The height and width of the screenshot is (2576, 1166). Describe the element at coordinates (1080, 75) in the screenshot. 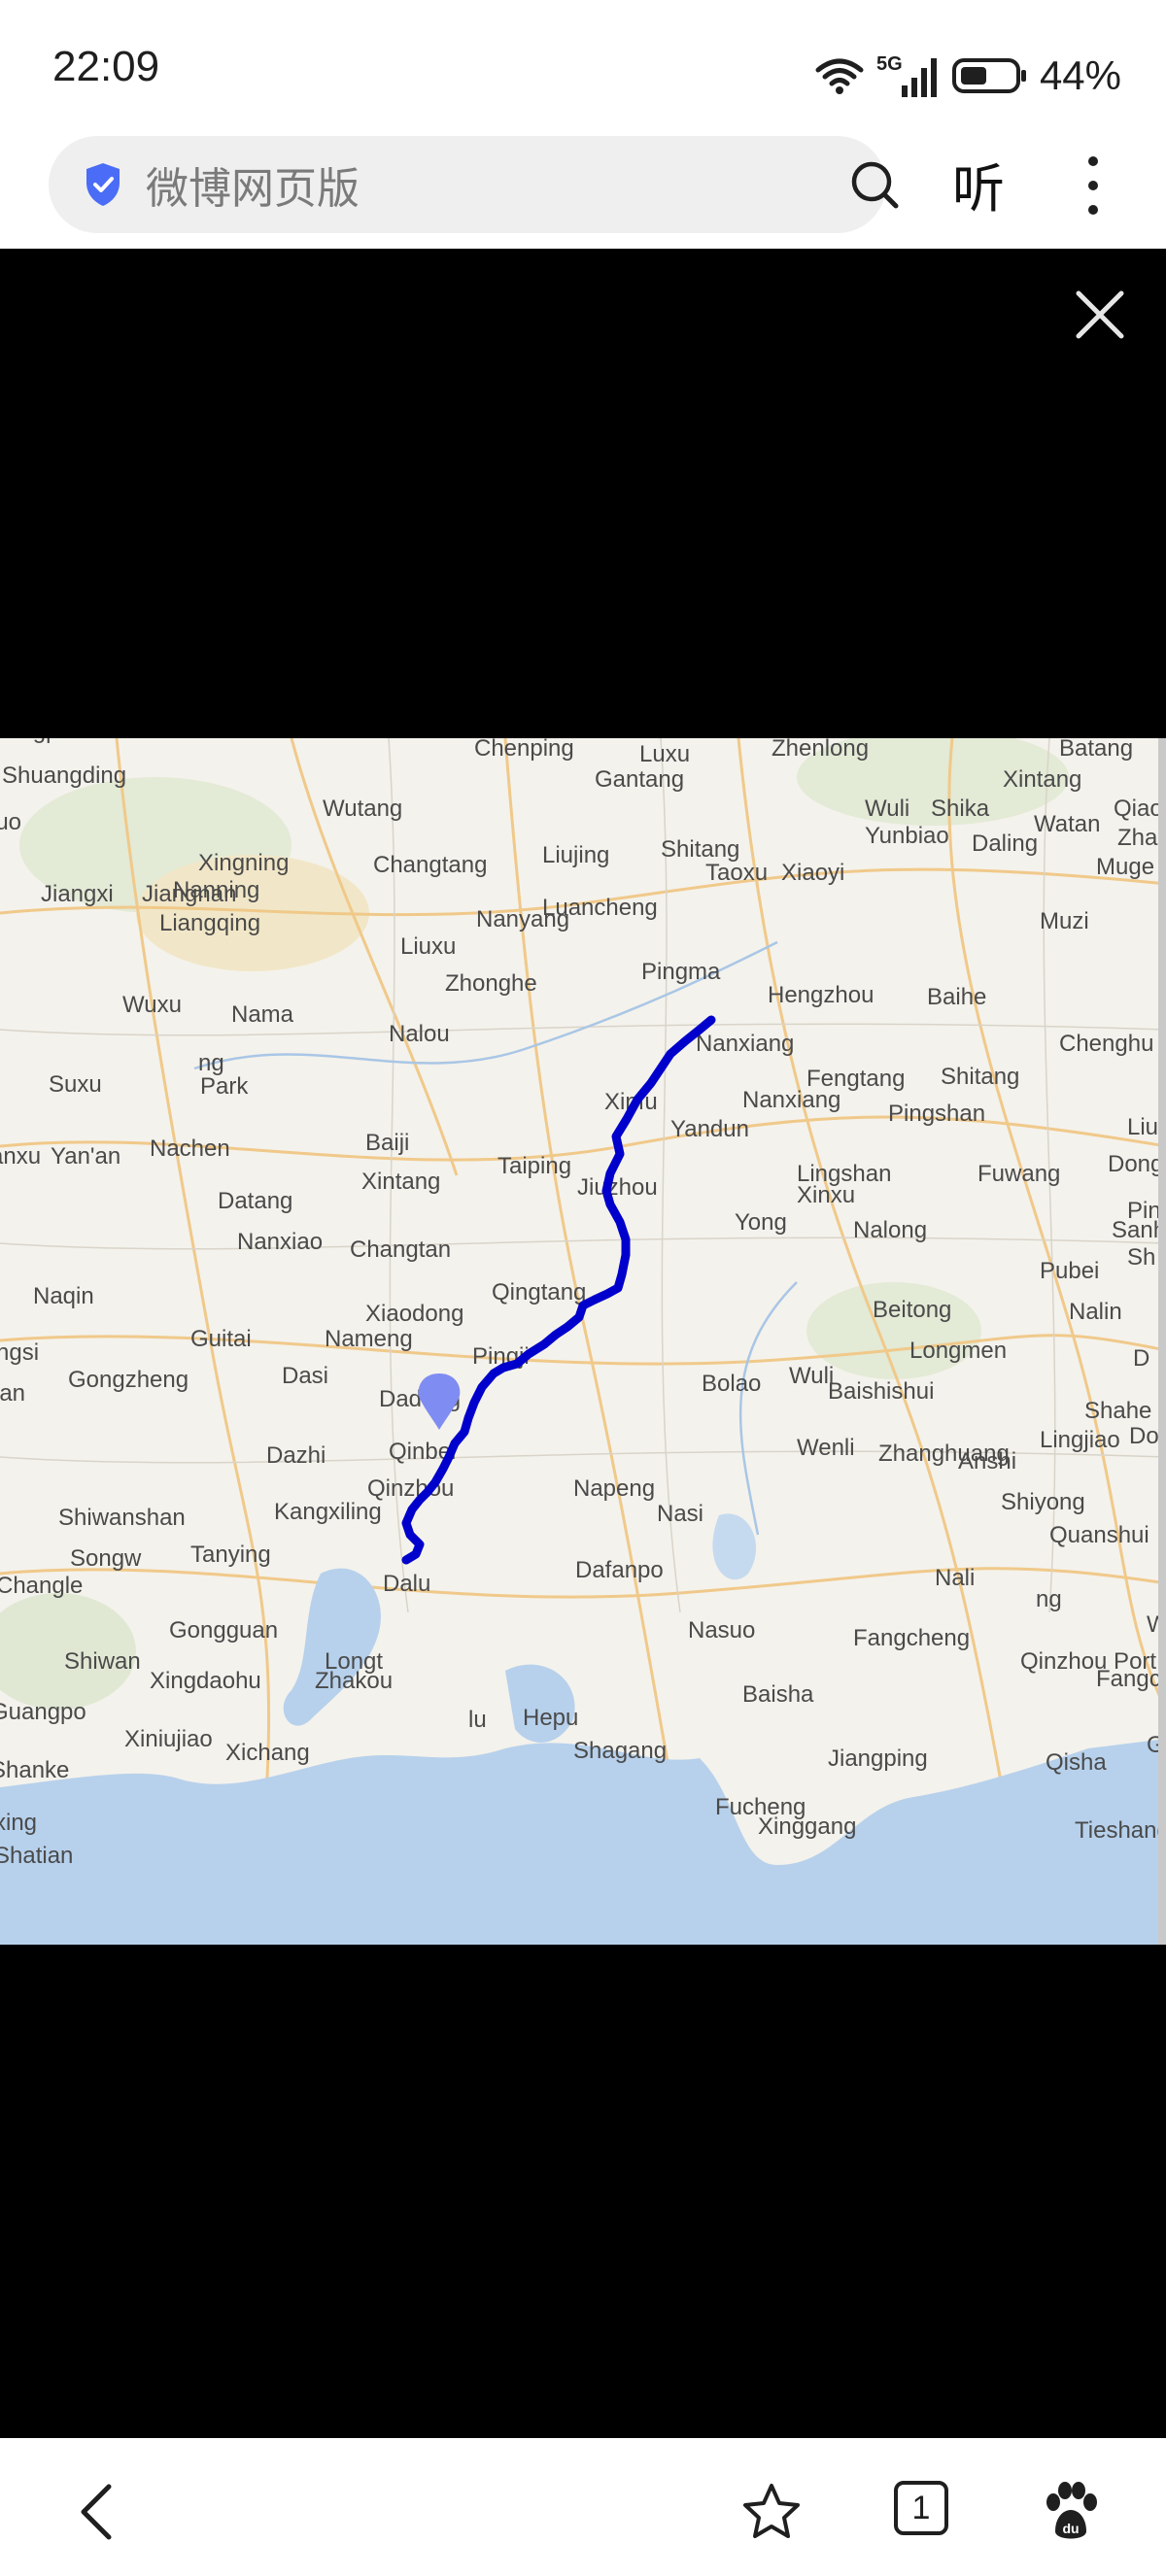

I see `battery-percentage: 44%` at that location.